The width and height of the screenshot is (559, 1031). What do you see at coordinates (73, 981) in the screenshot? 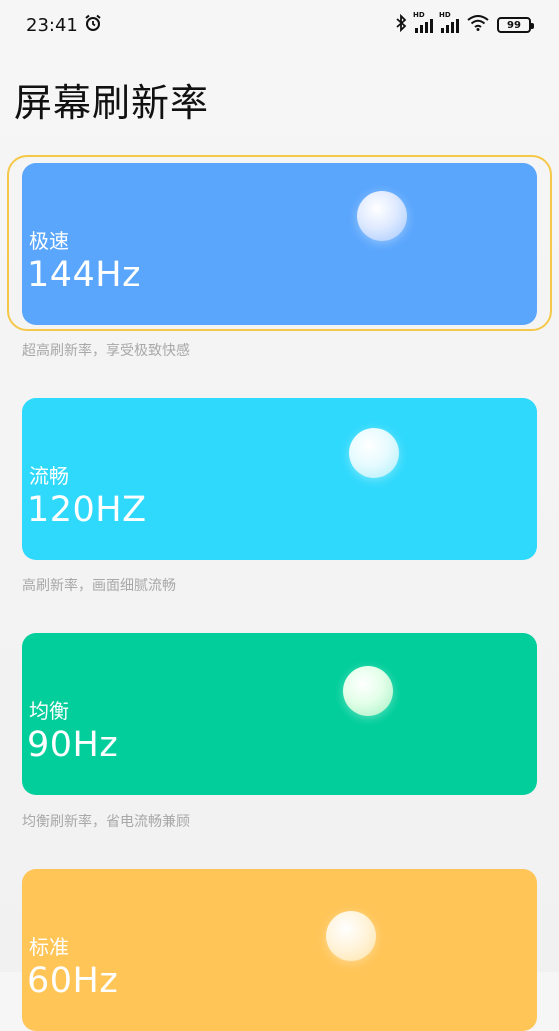
I see `option-rate: 60Hz` at bounding box center [73, 981].